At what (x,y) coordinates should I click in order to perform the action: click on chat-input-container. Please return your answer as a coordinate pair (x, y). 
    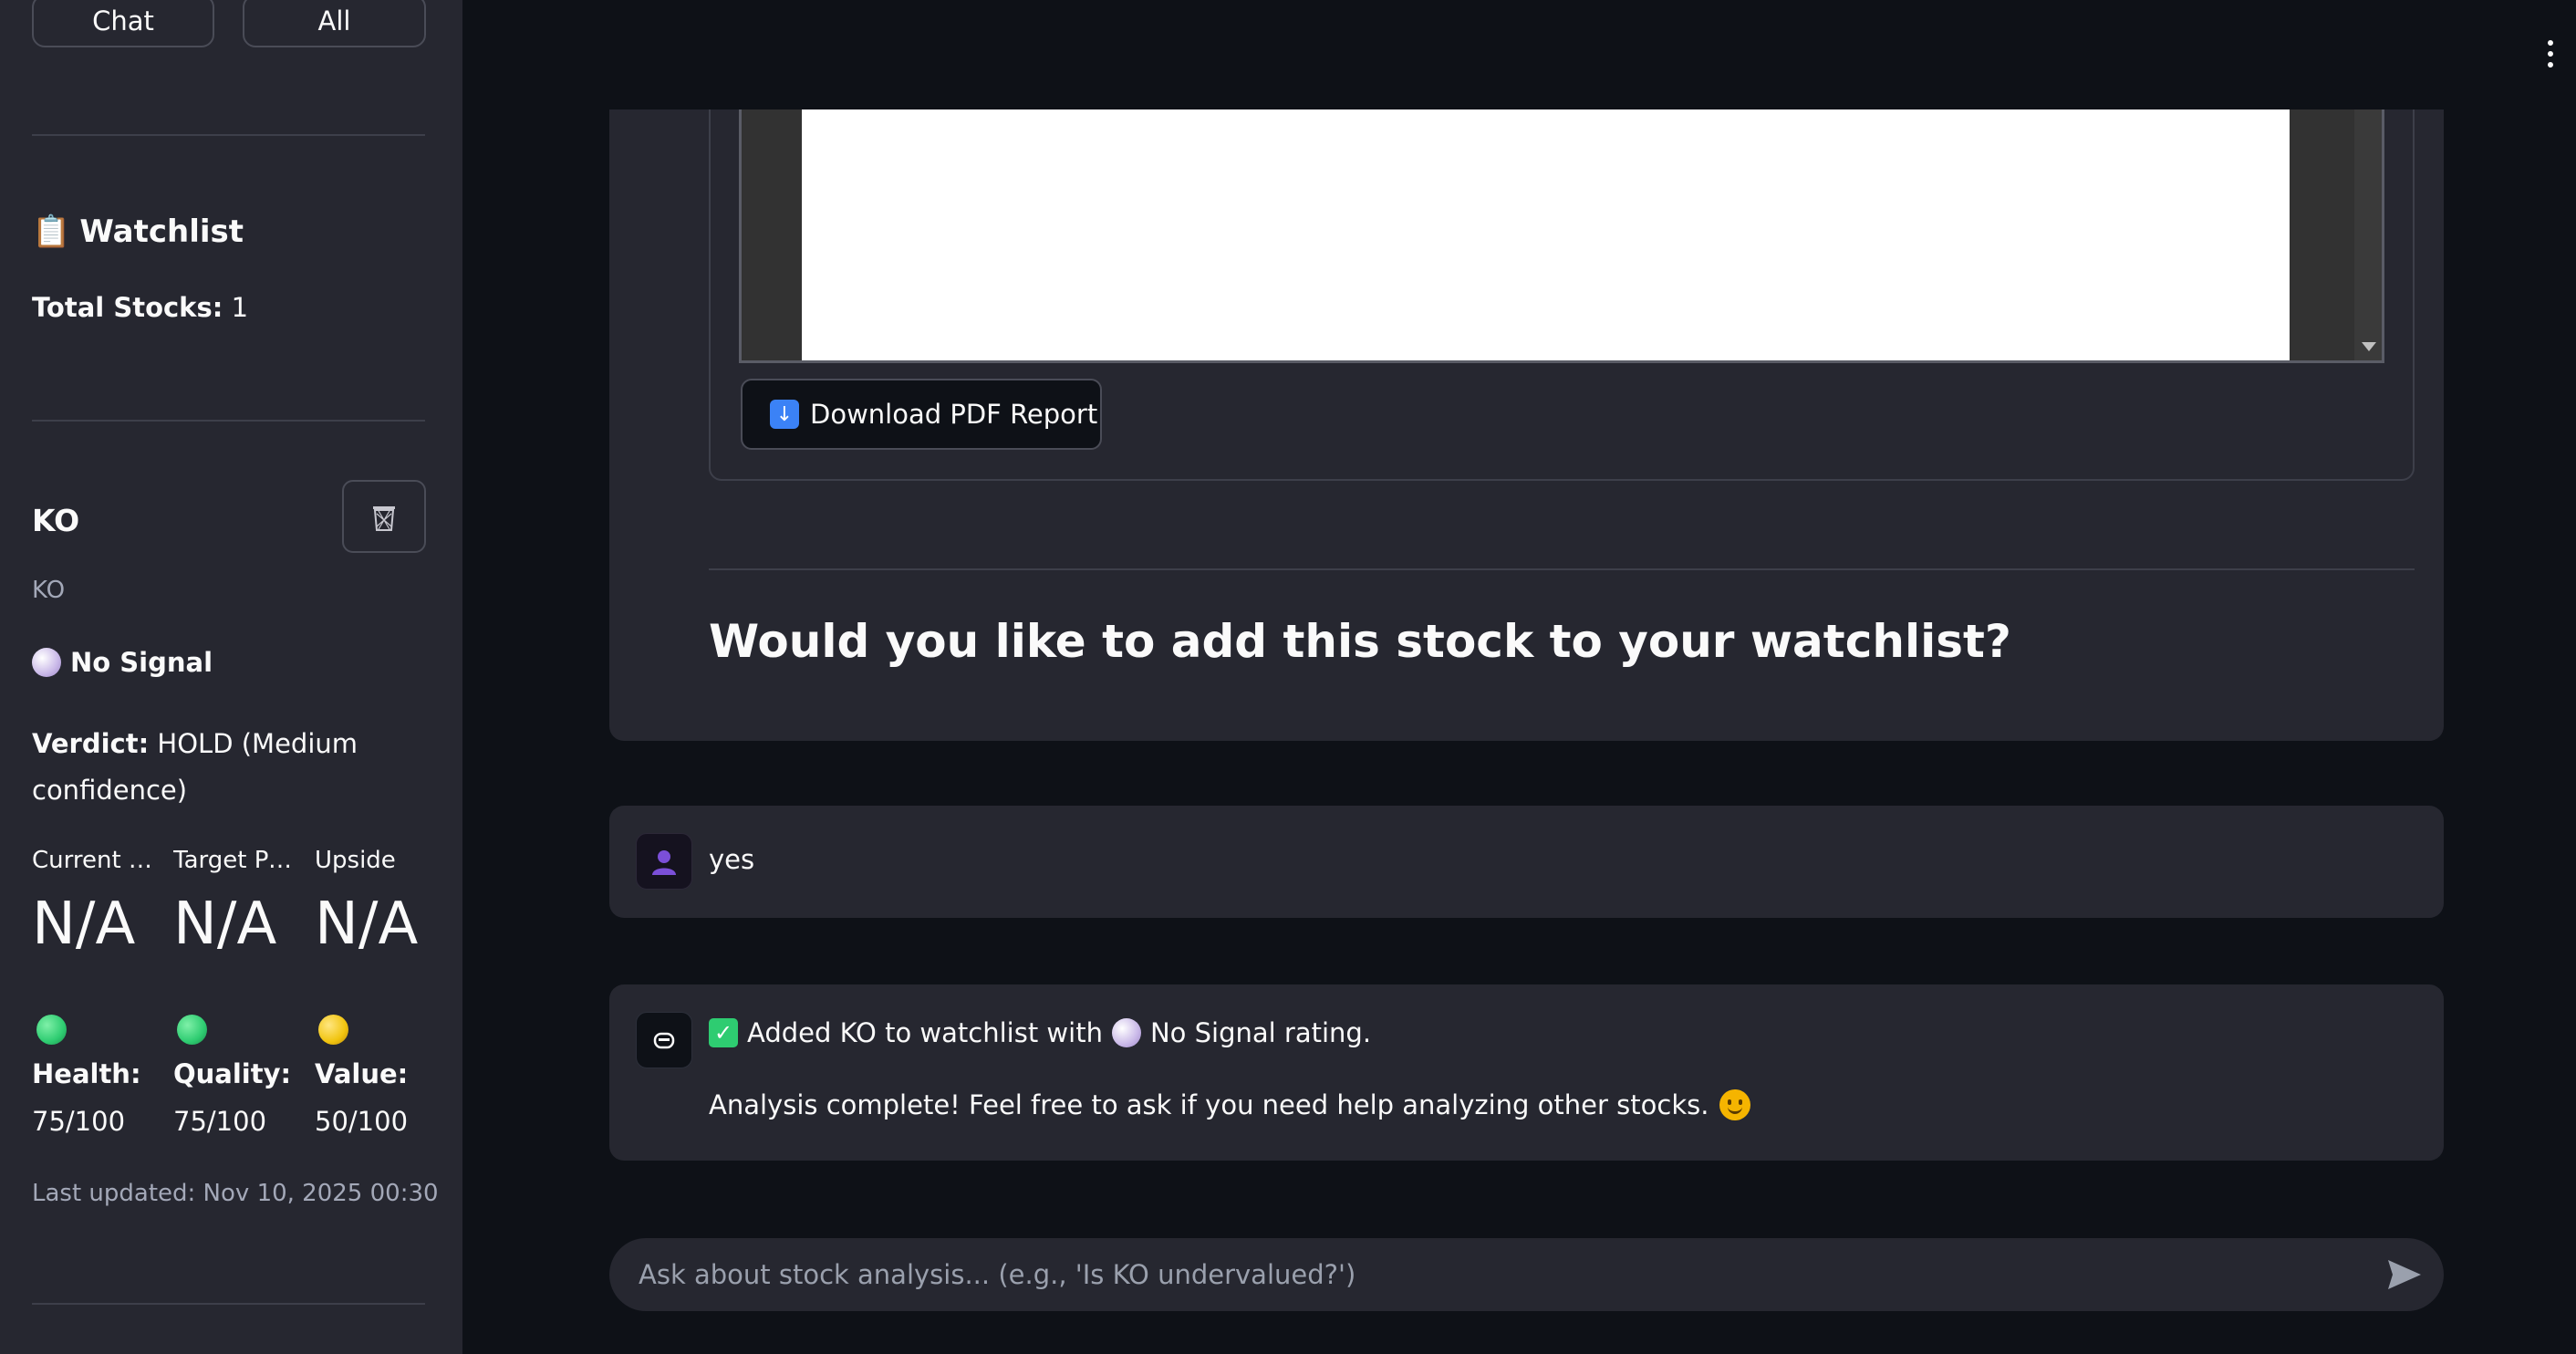
    Looking at the image, I should click on (1526, 1274).